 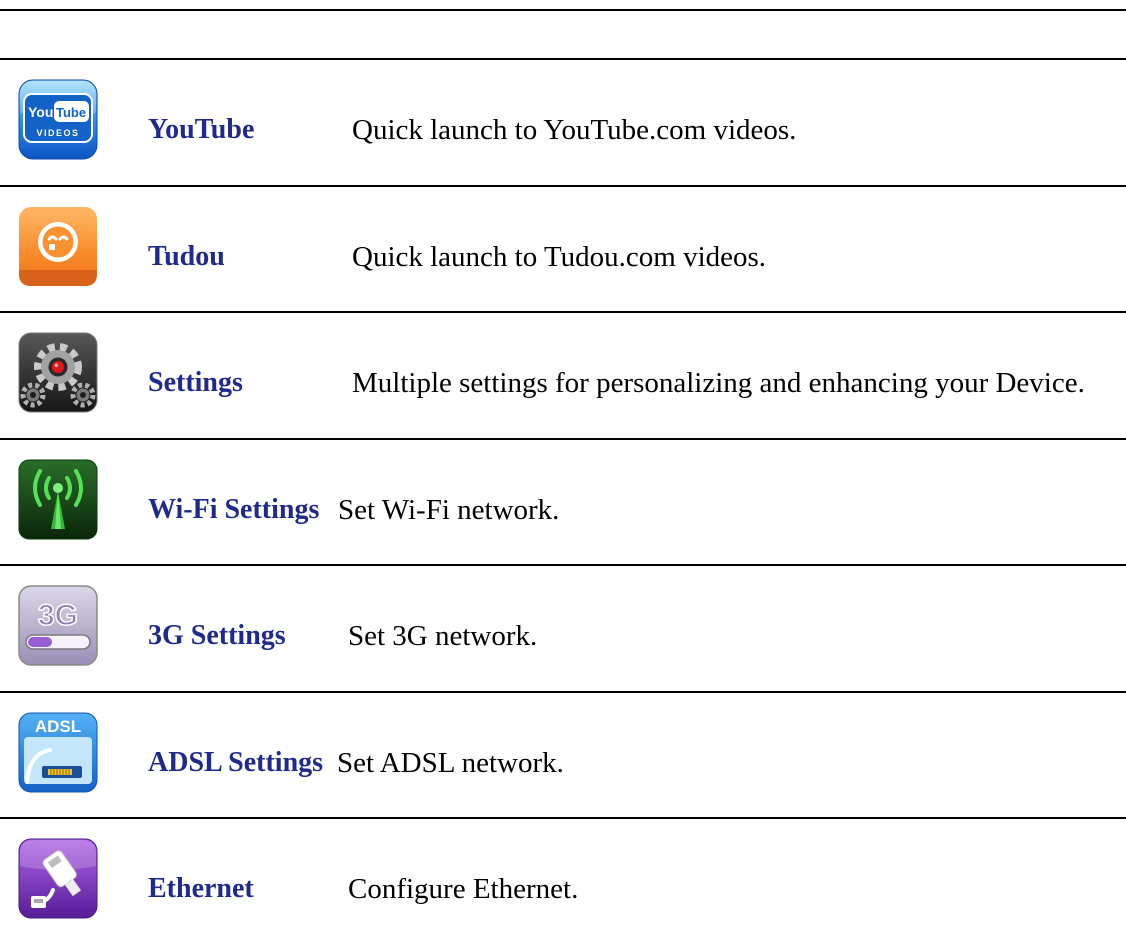 What do you see at coordinates (563, 629) in the screenshot?
I see `table-row-3g-settings: 3G 3G Settings Set 3G network.` at bounding box center [563, 629].